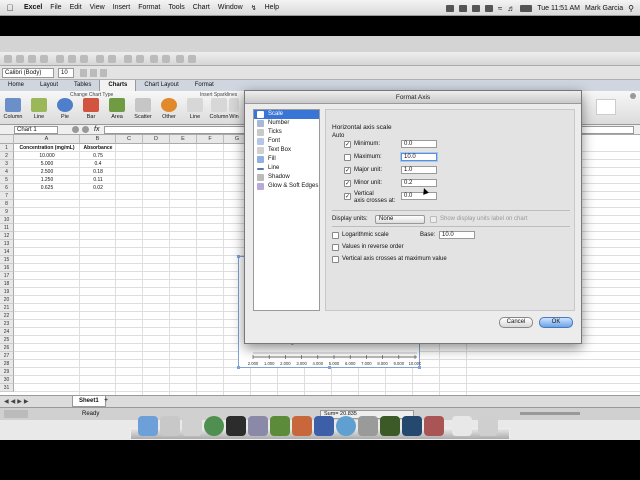  What do you see at coordinates (7, 388) in the screenshot?
I see `row-header: 31` at bounding box center [7, 388].